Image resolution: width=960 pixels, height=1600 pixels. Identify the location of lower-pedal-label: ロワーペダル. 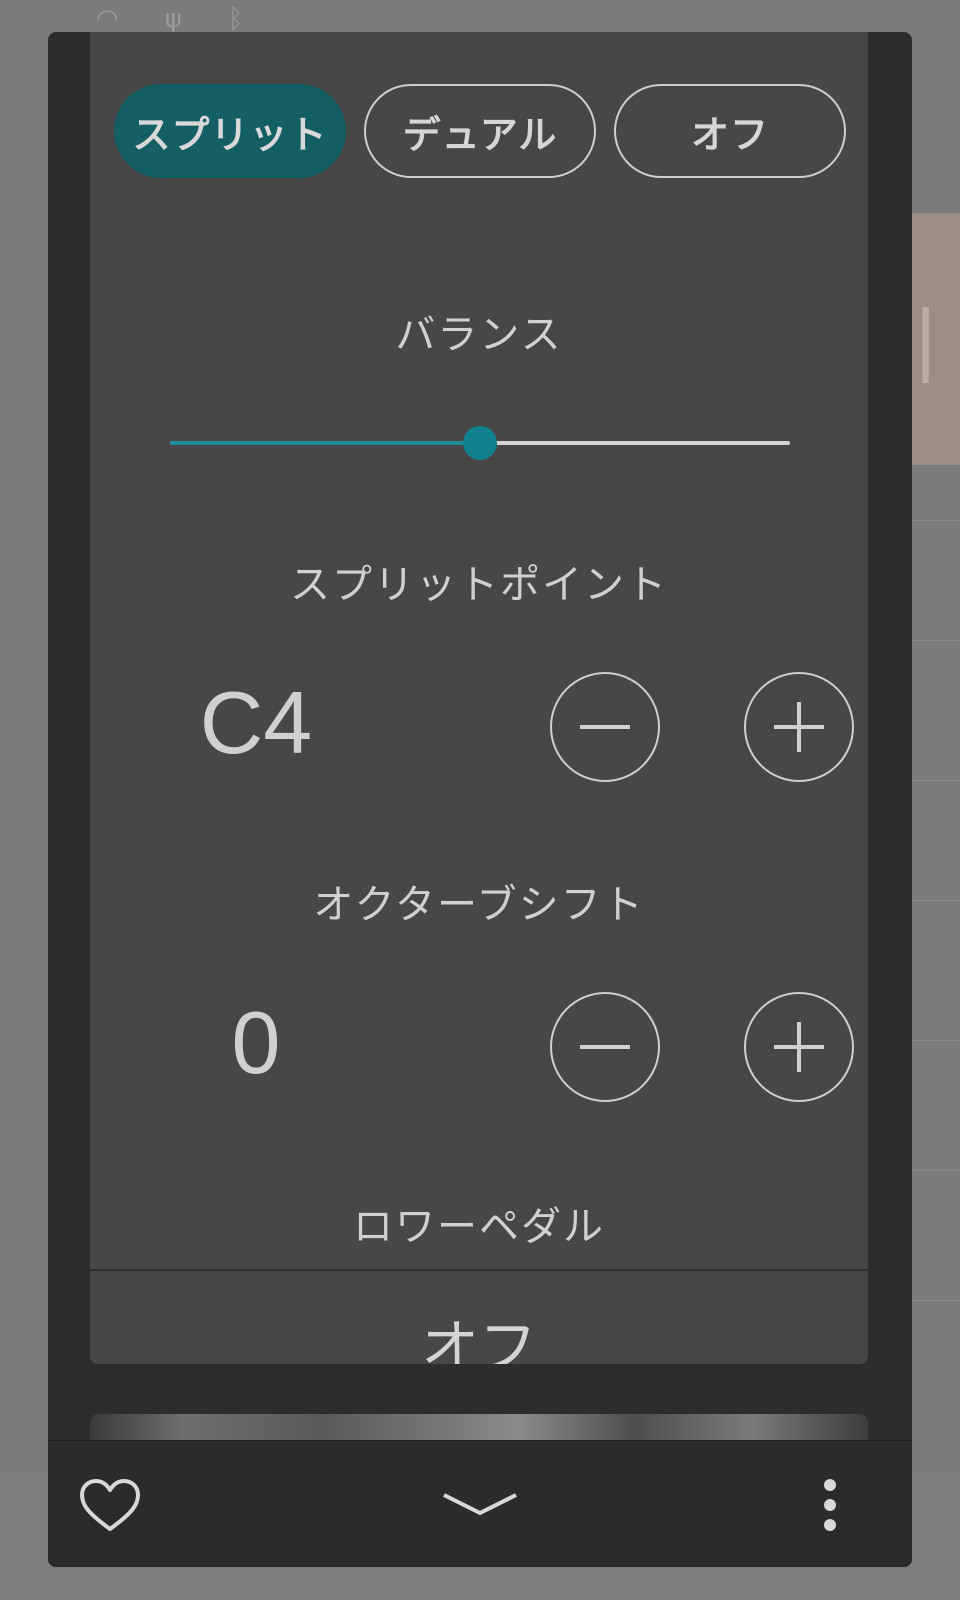
(479, 1227).